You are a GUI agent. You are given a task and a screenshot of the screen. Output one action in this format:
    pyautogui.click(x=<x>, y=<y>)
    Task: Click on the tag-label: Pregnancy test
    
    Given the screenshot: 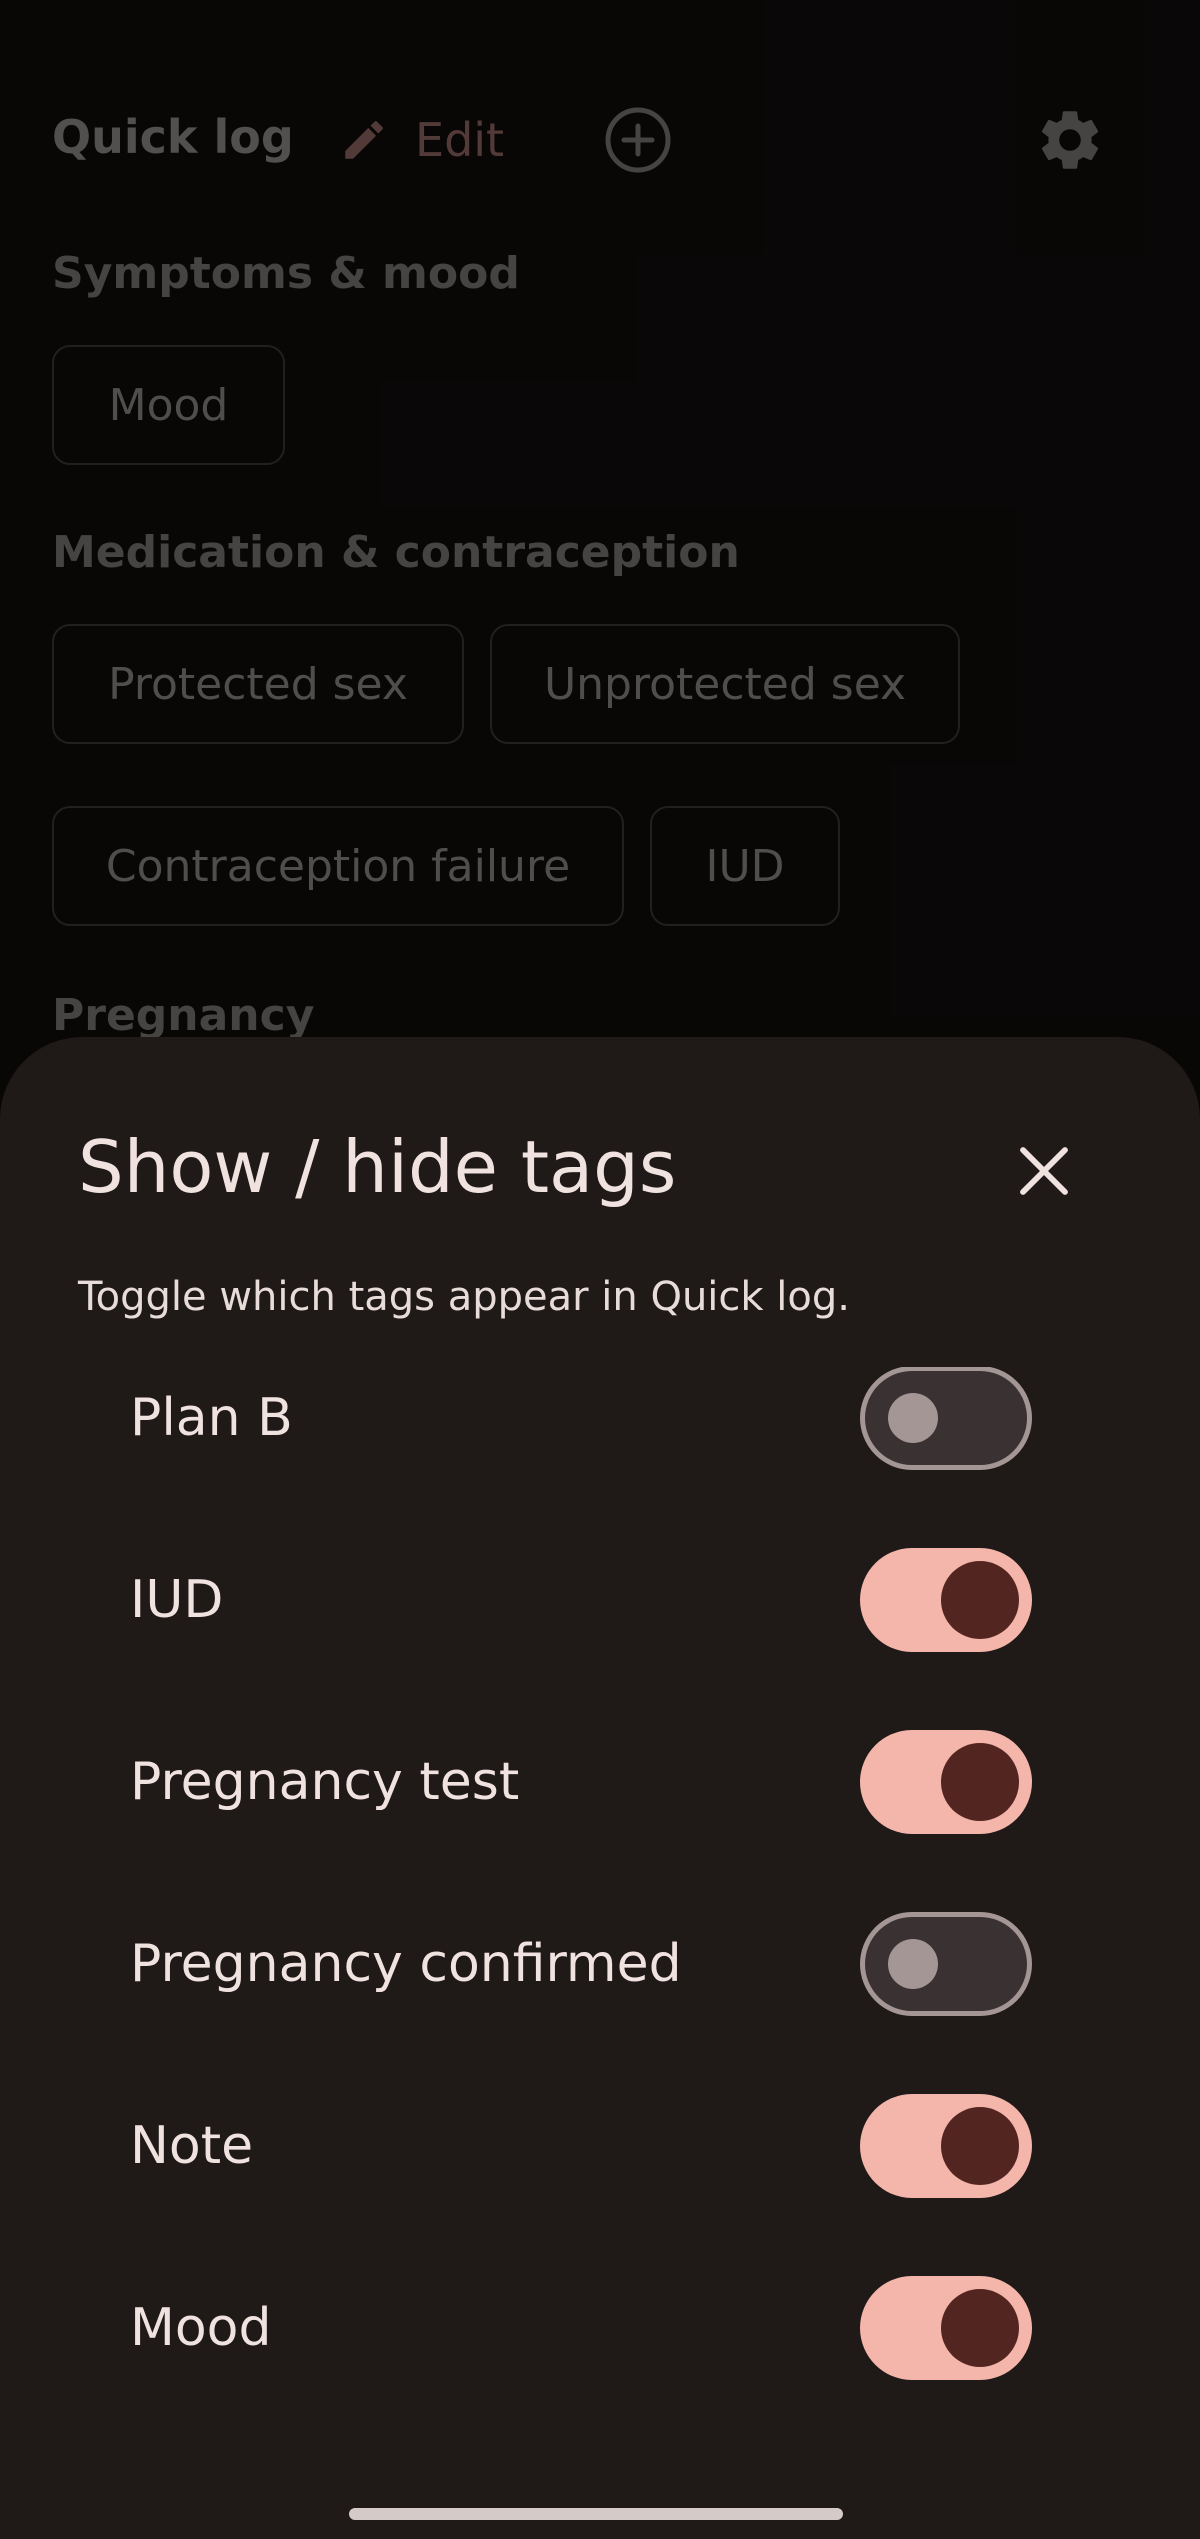 What is the action you would take?
    pyautogui.click(x=325, y=1782)
    